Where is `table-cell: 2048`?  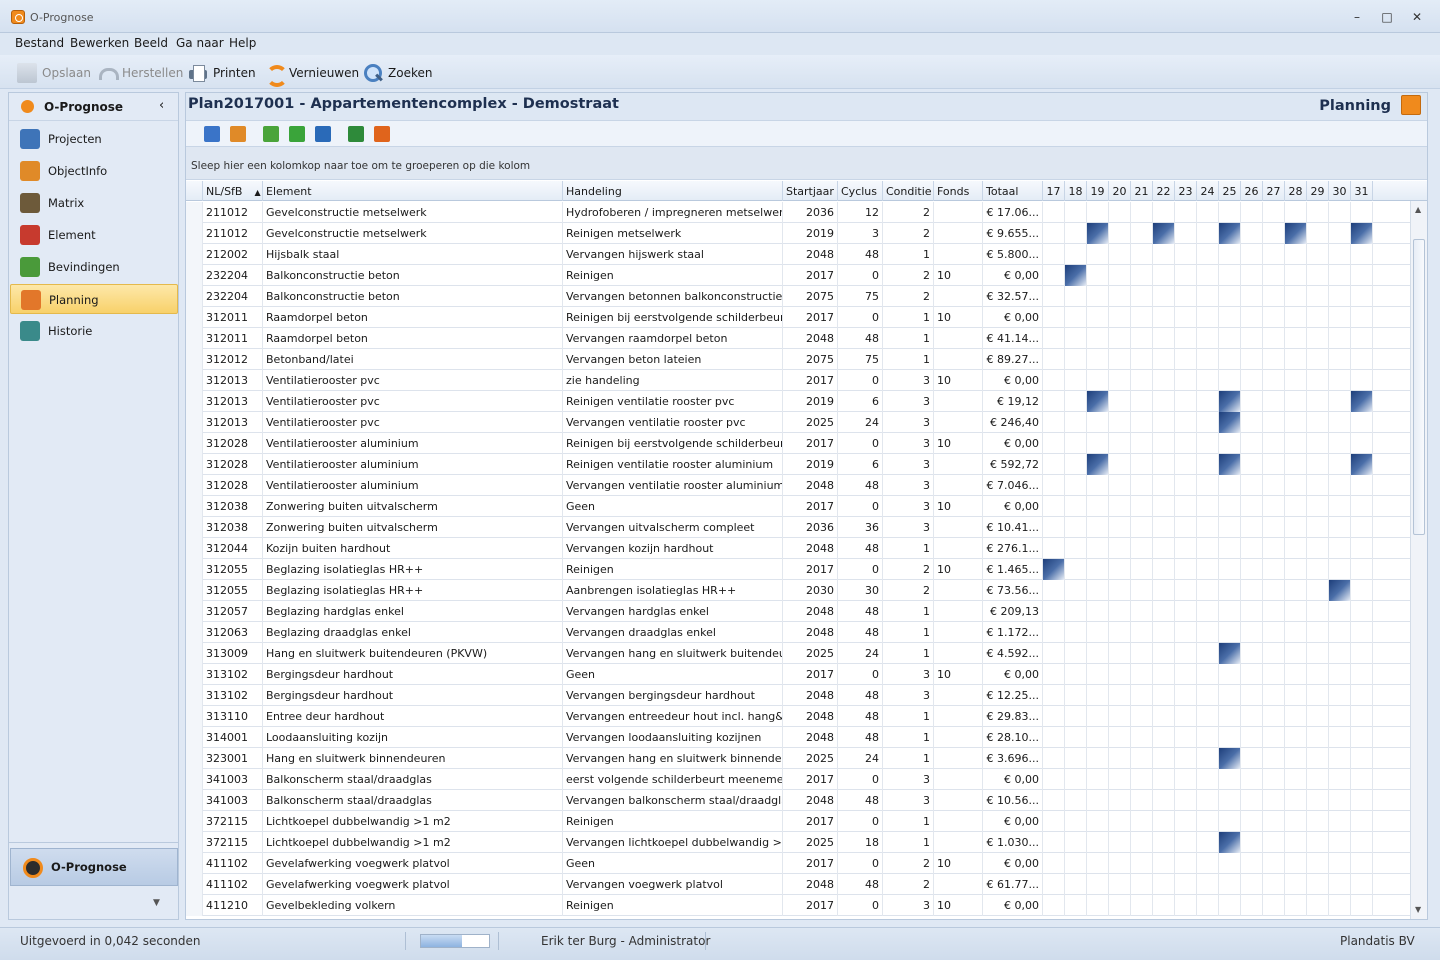
table-cell: 2048 is located at coordinates (810, 800).